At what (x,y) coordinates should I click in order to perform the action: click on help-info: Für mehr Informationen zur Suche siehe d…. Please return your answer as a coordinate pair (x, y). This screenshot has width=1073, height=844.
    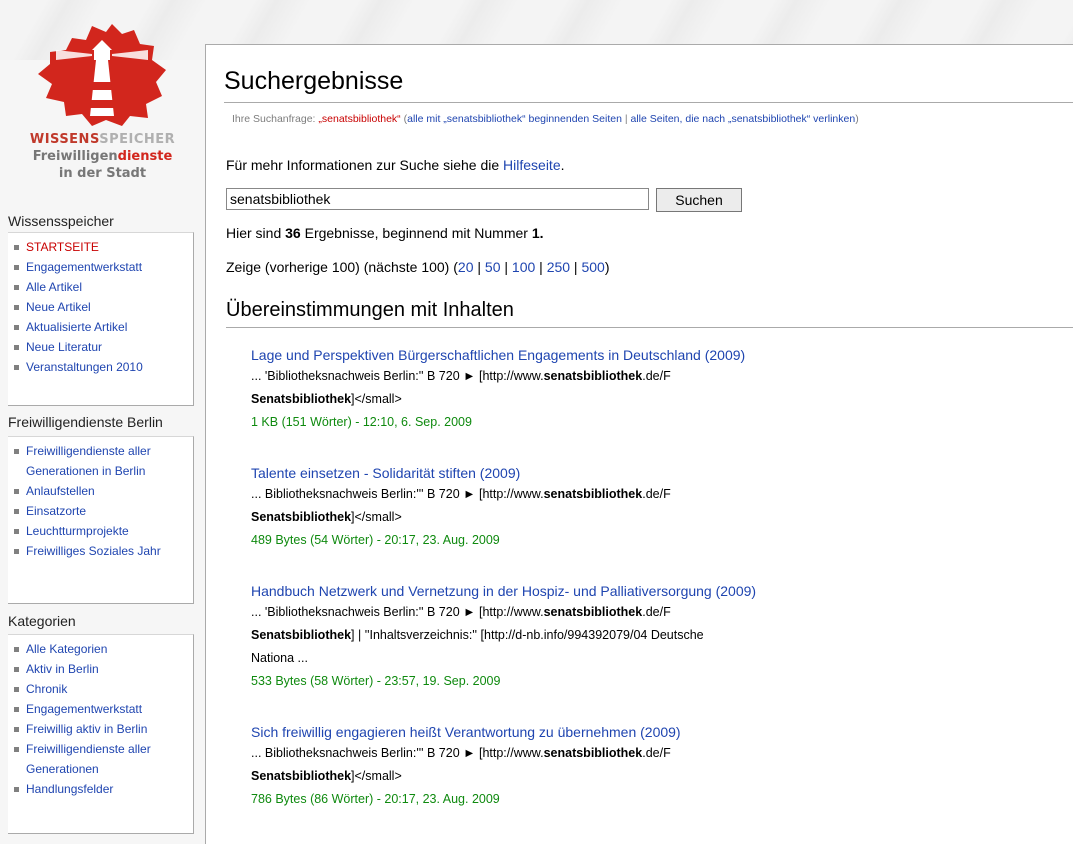
    Looking at the image, I should click on (395, 165).